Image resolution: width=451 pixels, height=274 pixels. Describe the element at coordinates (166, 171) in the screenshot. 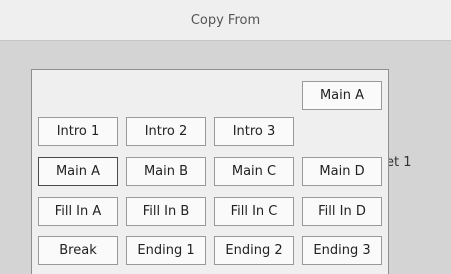

I see `main-b-button: Main B` at that location.